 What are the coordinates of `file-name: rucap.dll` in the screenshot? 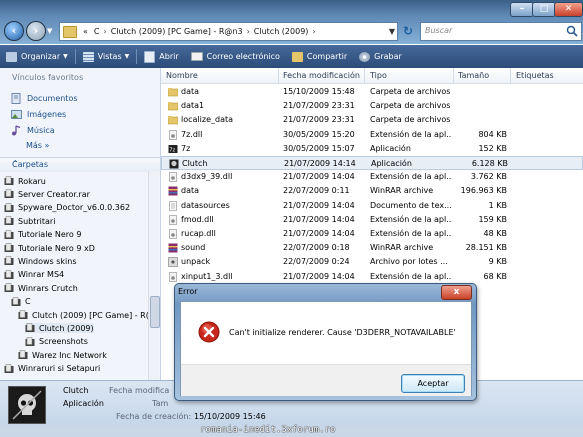 It's located at (198, 233).